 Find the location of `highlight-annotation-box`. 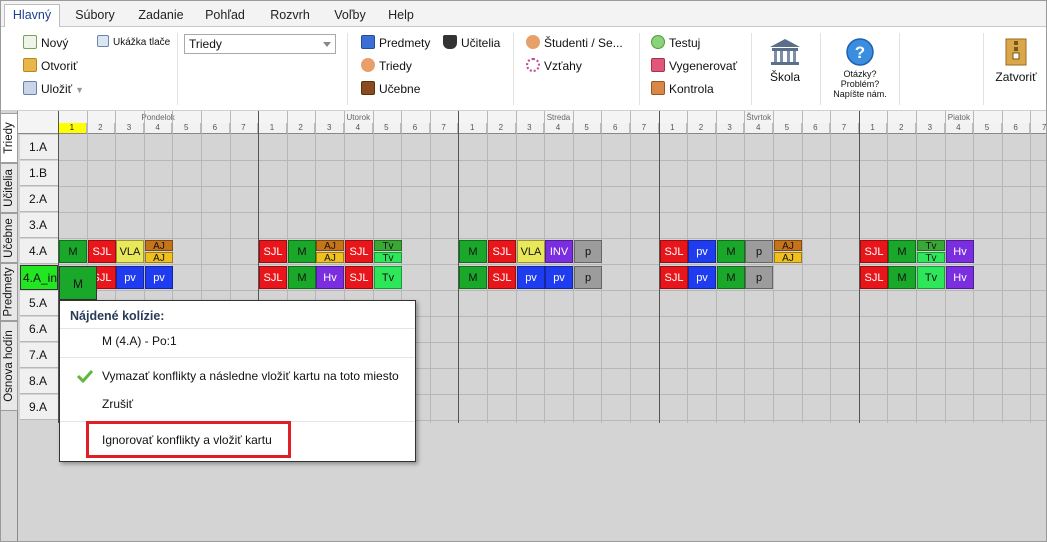

highlight-annotation-box is located at coordinates (188, 439).